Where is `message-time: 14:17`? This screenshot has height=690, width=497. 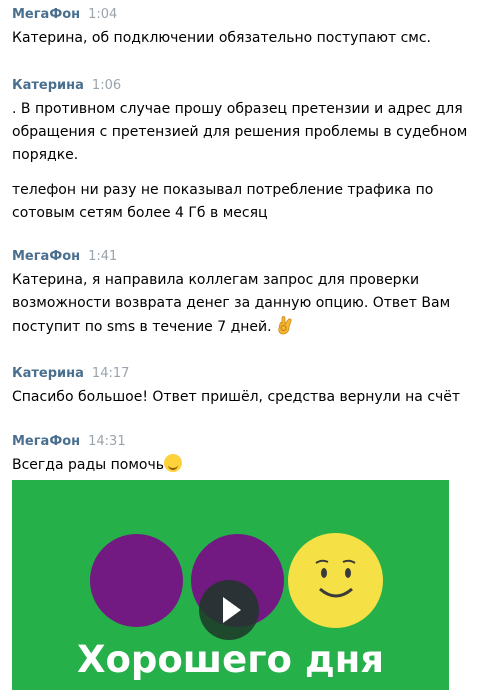
message-time: 14:17 is located at coordinates (110, 373).